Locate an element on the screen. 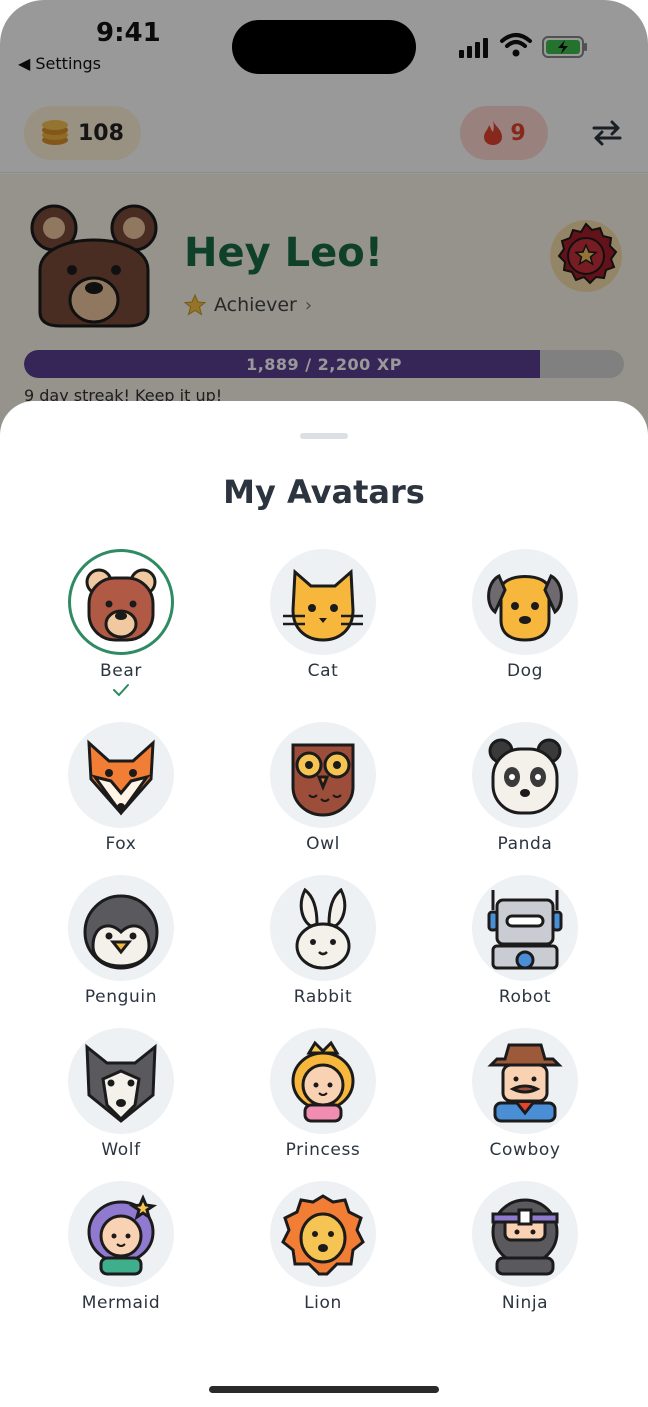  owl-avatar-icon is located at coordinates (323, 775).